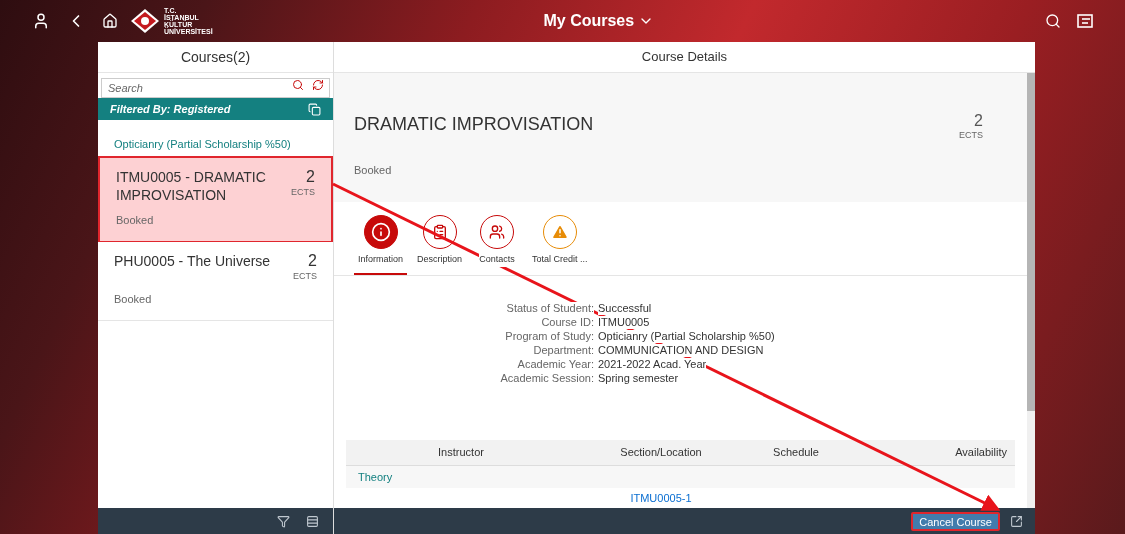 This screenshot has width=1125, height=534. I want to click on icon-tab: Description, so click(440, 245).